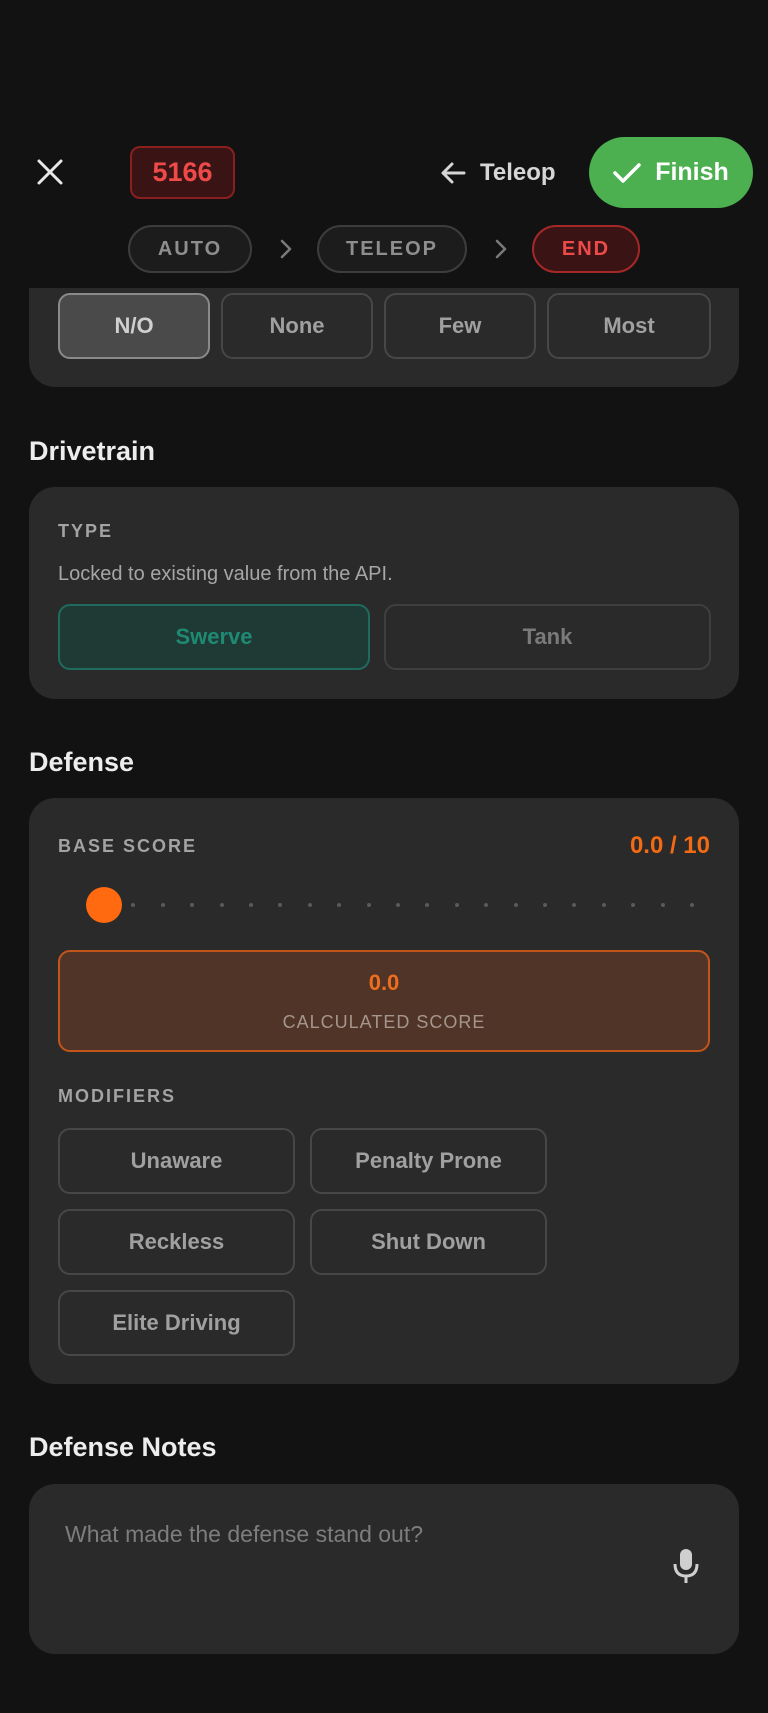  What do you see at coordinates (214, 637) in the screenshot?
I see `drivetrain-swerve-button: Swerve` at bounding box center [214, 637].